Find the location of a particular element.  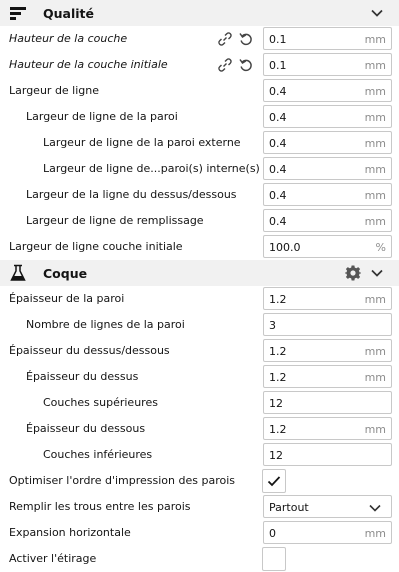

setting-label: Hauteur de la couche is located at coordinates (68, 38).